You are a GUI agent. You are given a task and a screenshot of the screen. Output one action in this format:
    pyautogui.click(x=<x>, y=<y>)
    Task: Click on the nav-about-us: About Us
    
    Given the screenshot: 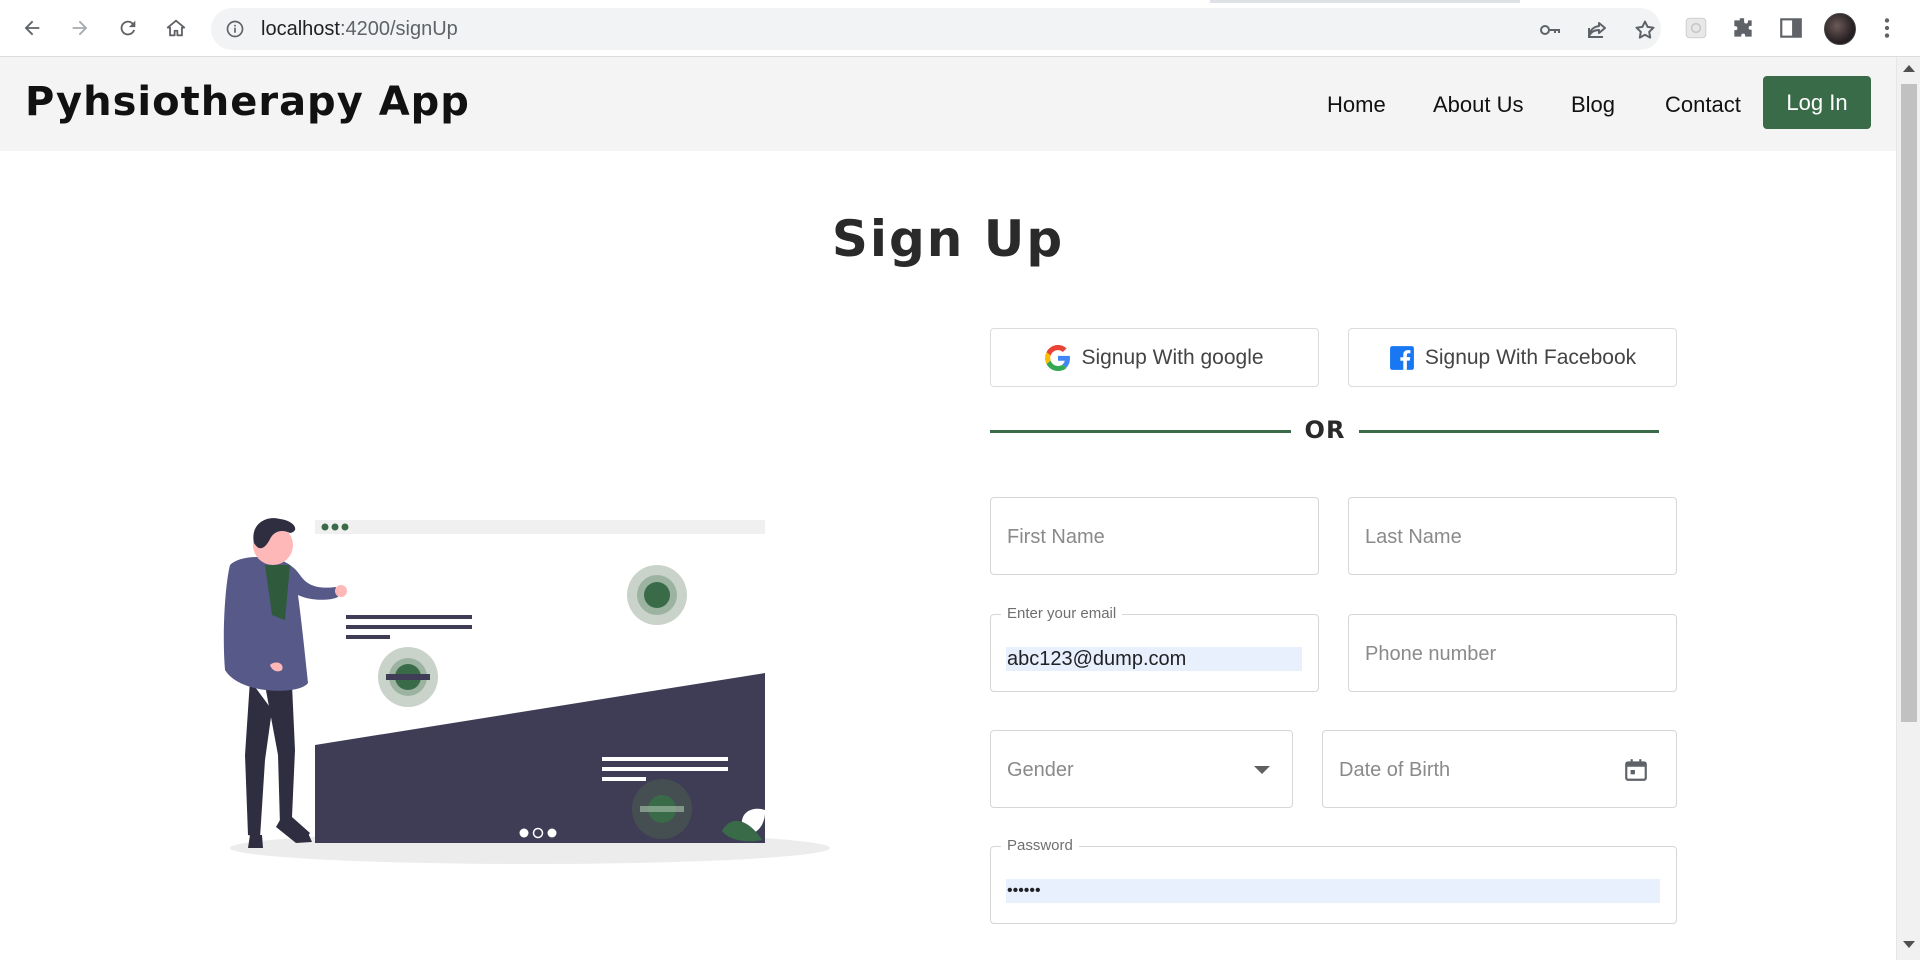 What is the action you would take?
    pyautogui.click(x=1478, y=105)
    